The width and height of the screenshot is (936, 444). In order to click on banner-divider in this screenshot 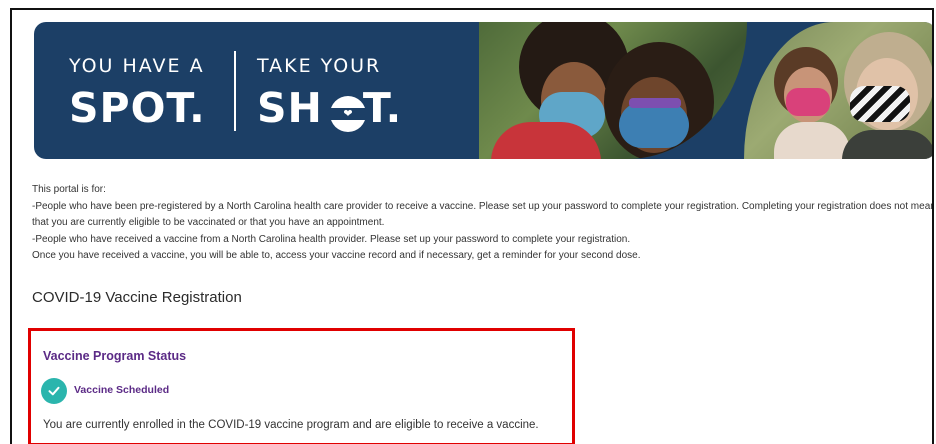, I will do `click(235, 91)`.